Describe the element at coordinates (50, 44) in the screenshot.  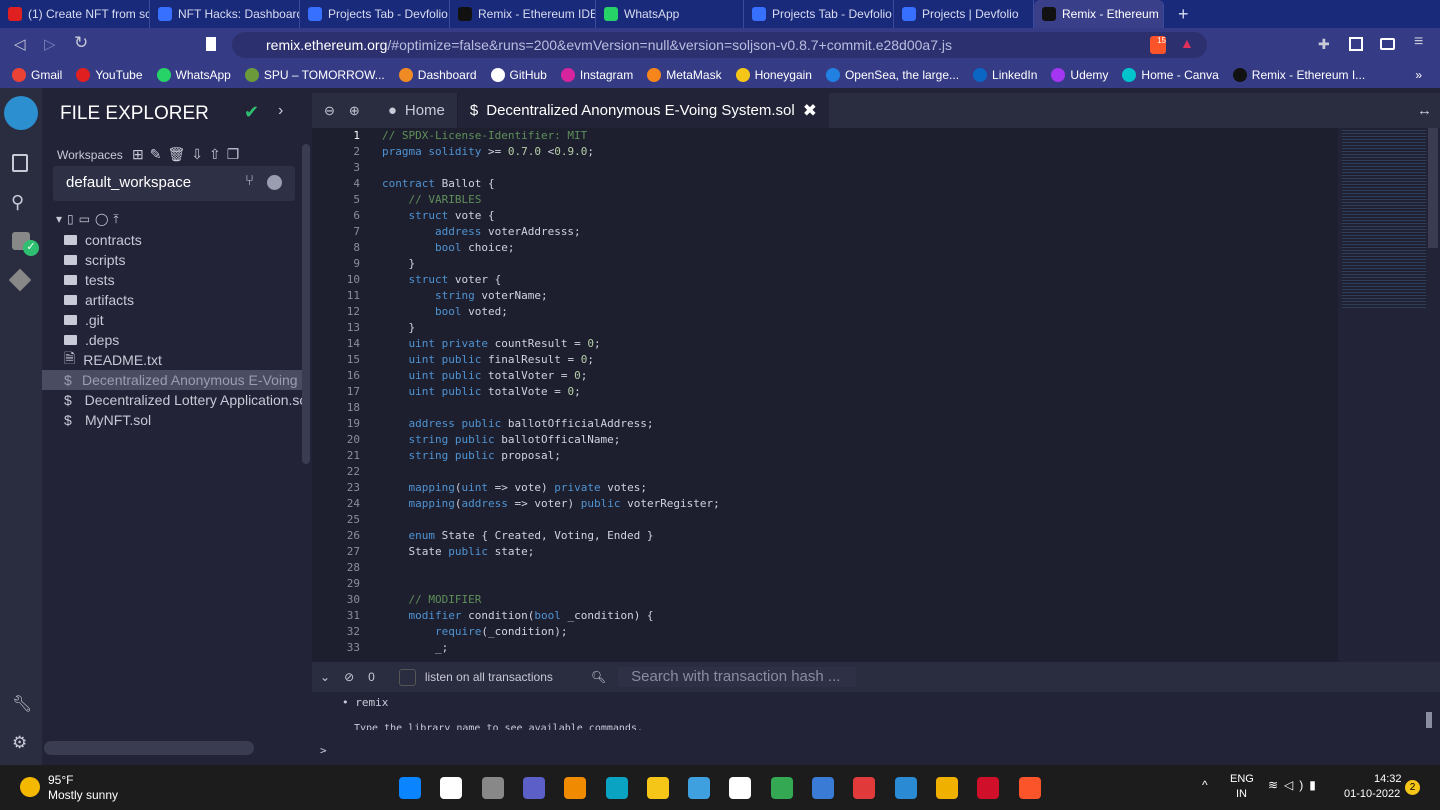
I see `forward-icon: ▷` at that location.